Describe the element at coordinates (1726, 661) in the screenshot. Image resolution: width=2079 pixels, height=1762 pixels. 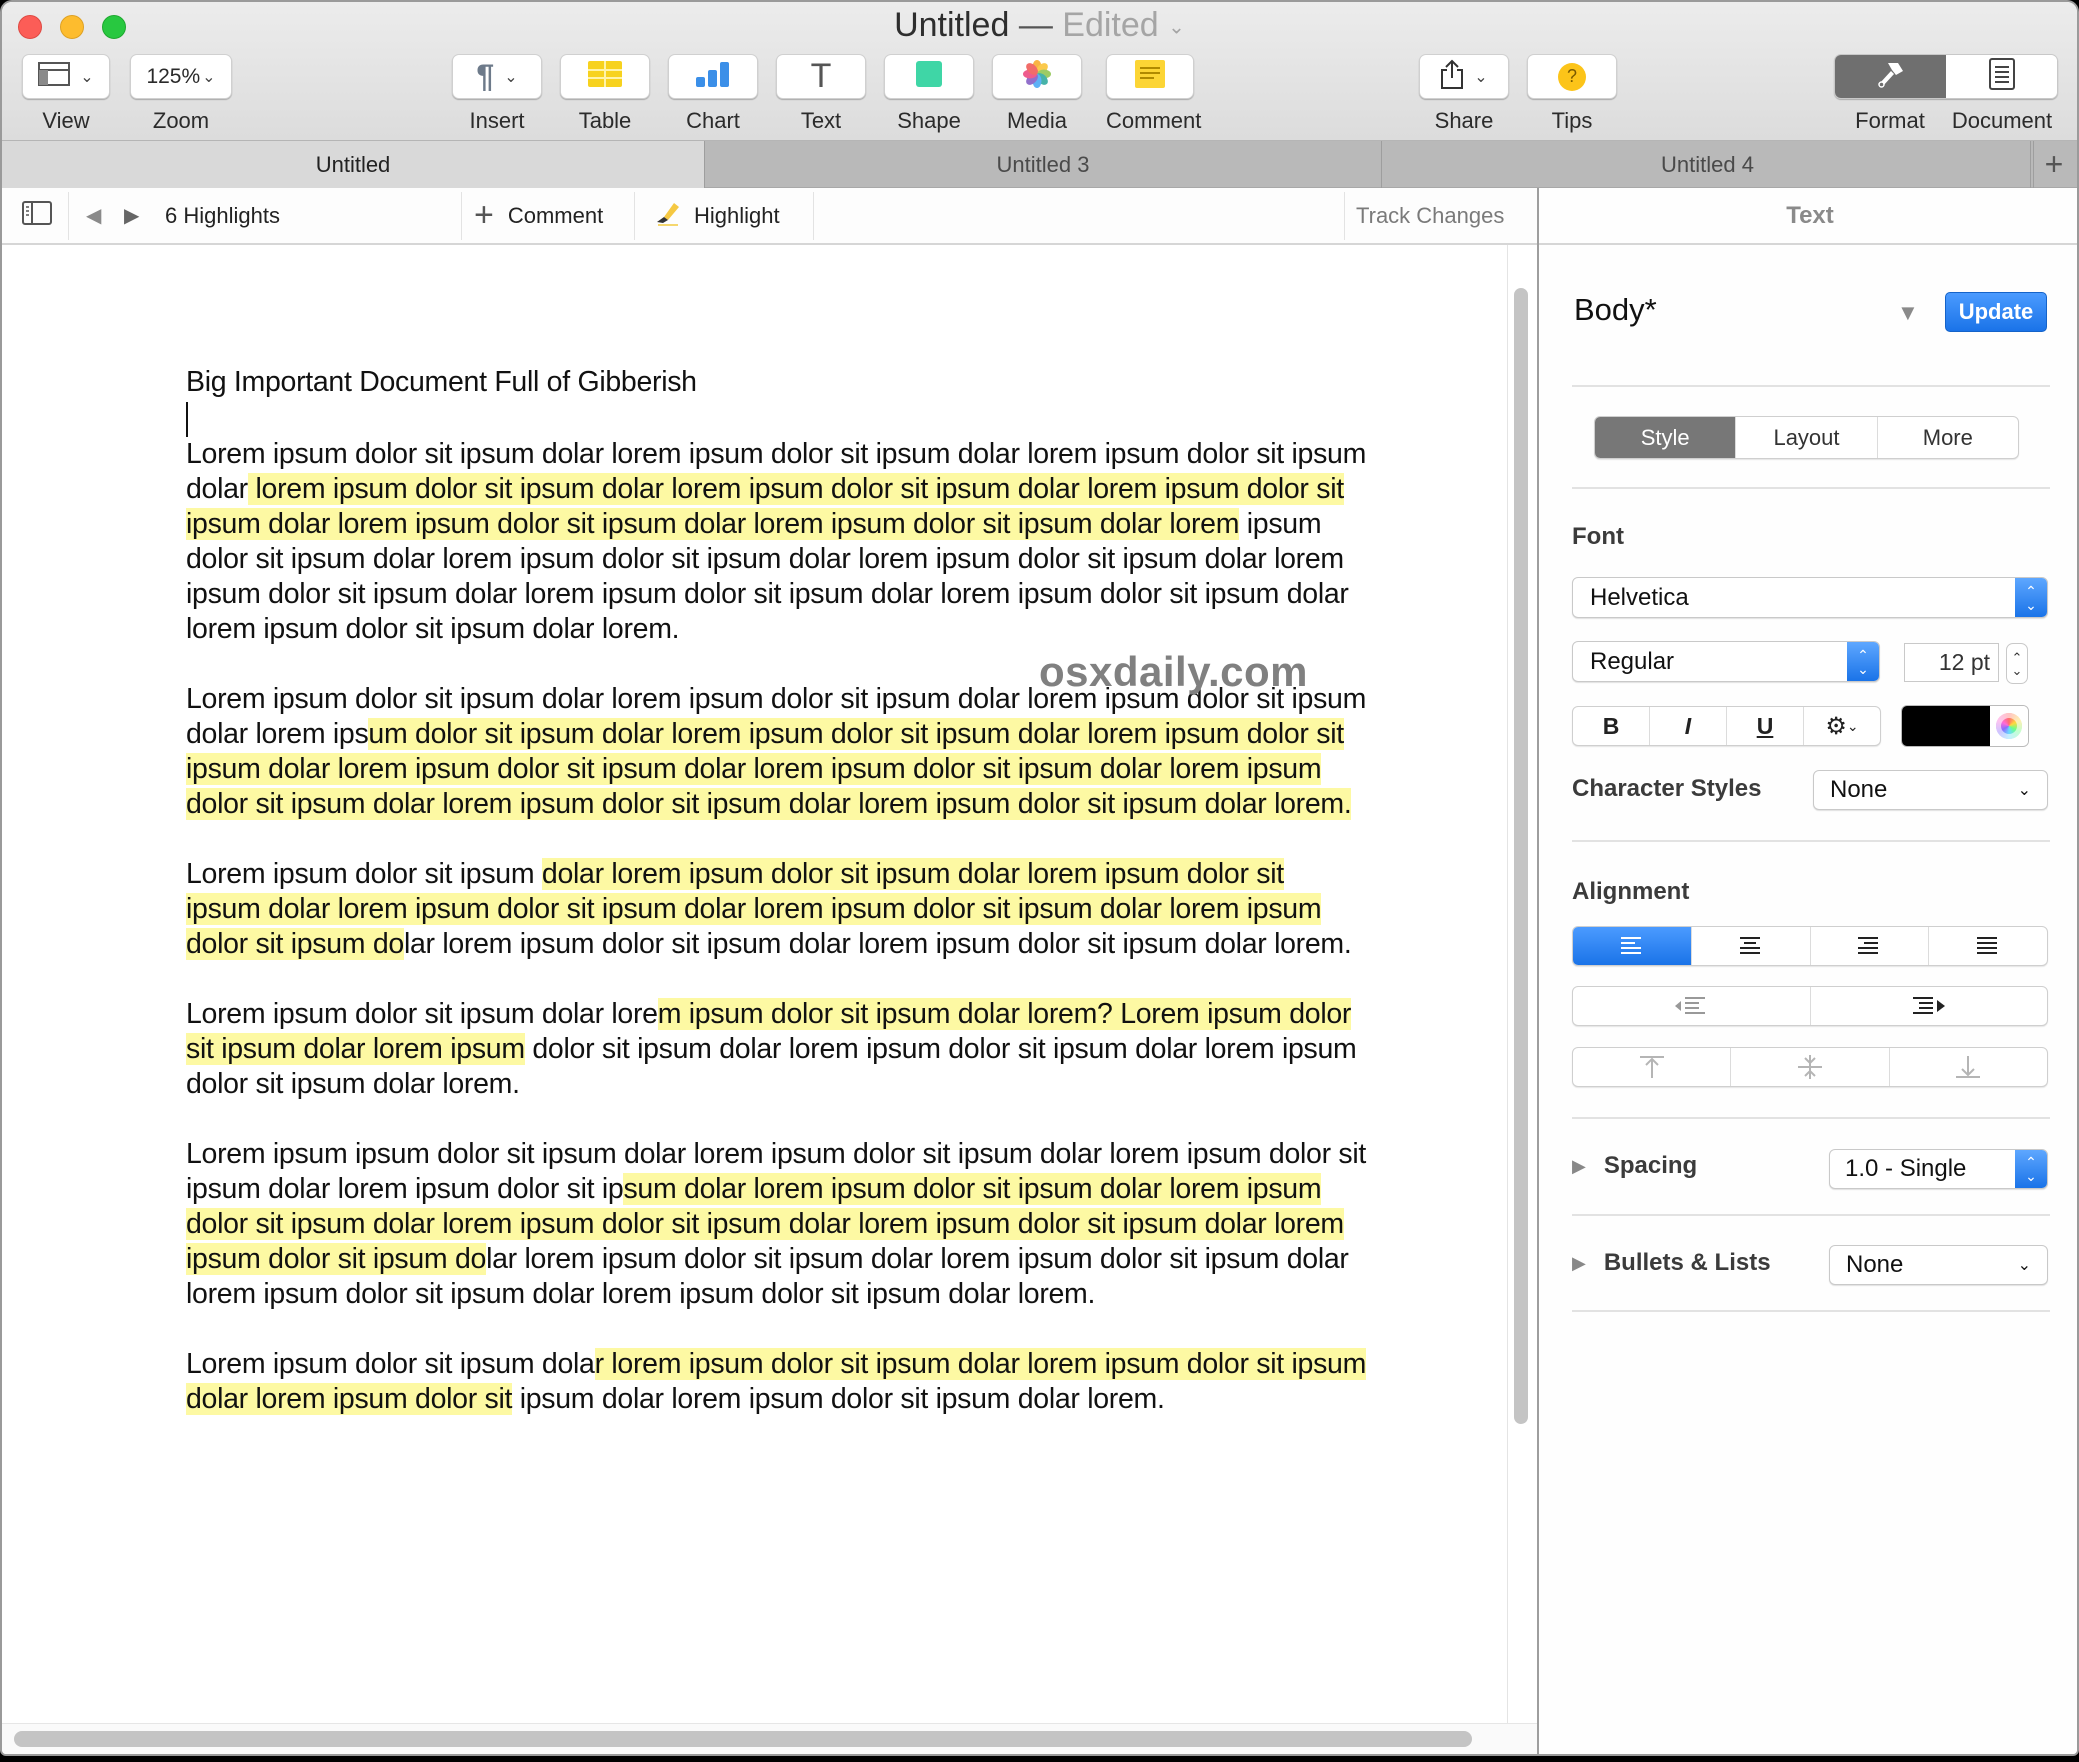
I see `typeface-select: Regular ⌃ ⌄` at that location.